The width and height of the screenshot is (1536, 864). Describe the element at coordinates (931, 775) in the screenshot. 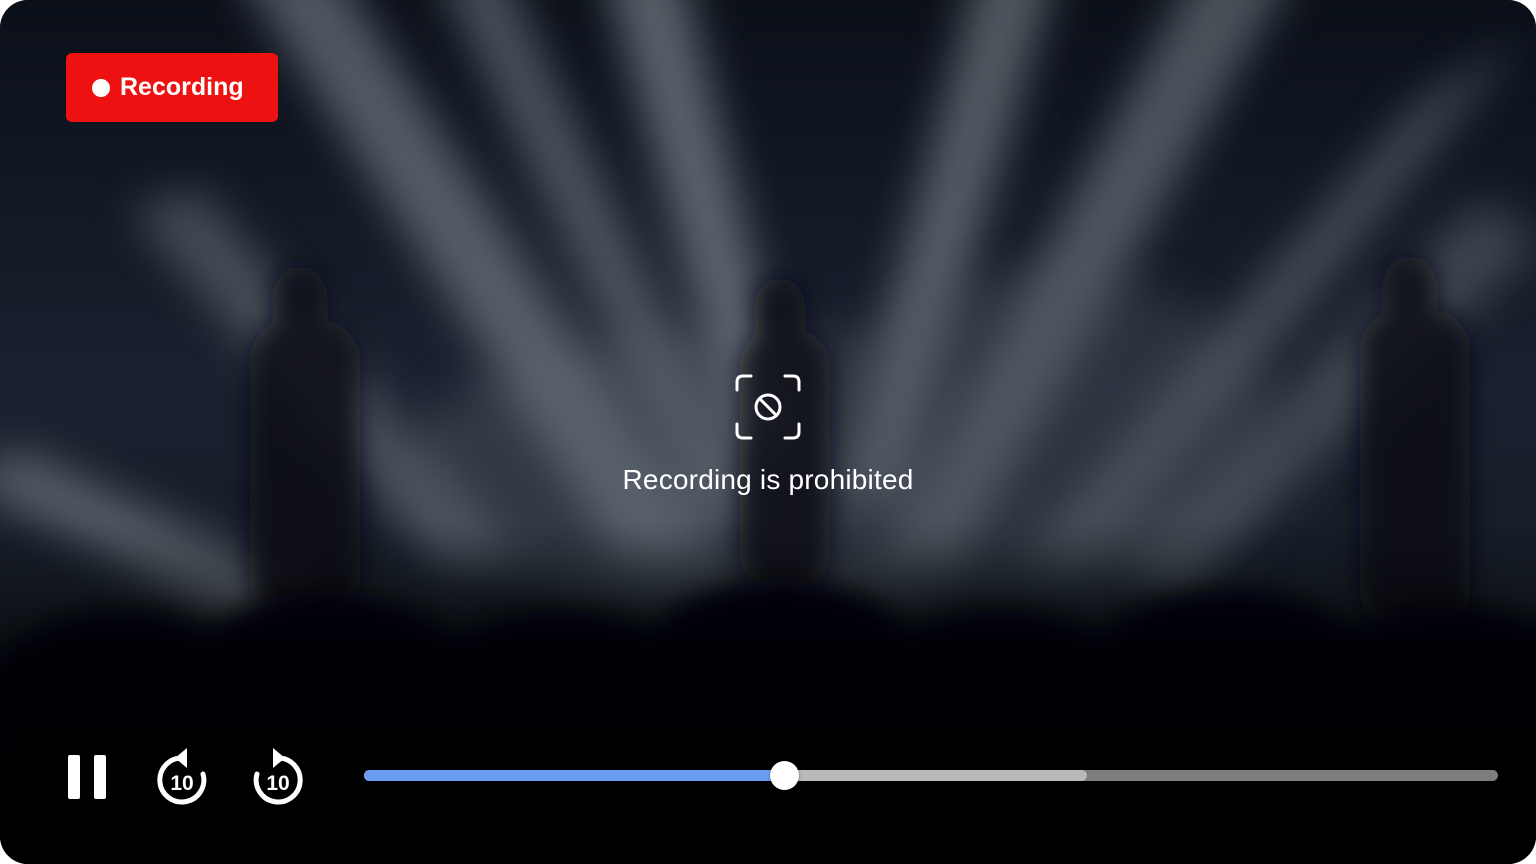

I see `seek-bar` at that location.